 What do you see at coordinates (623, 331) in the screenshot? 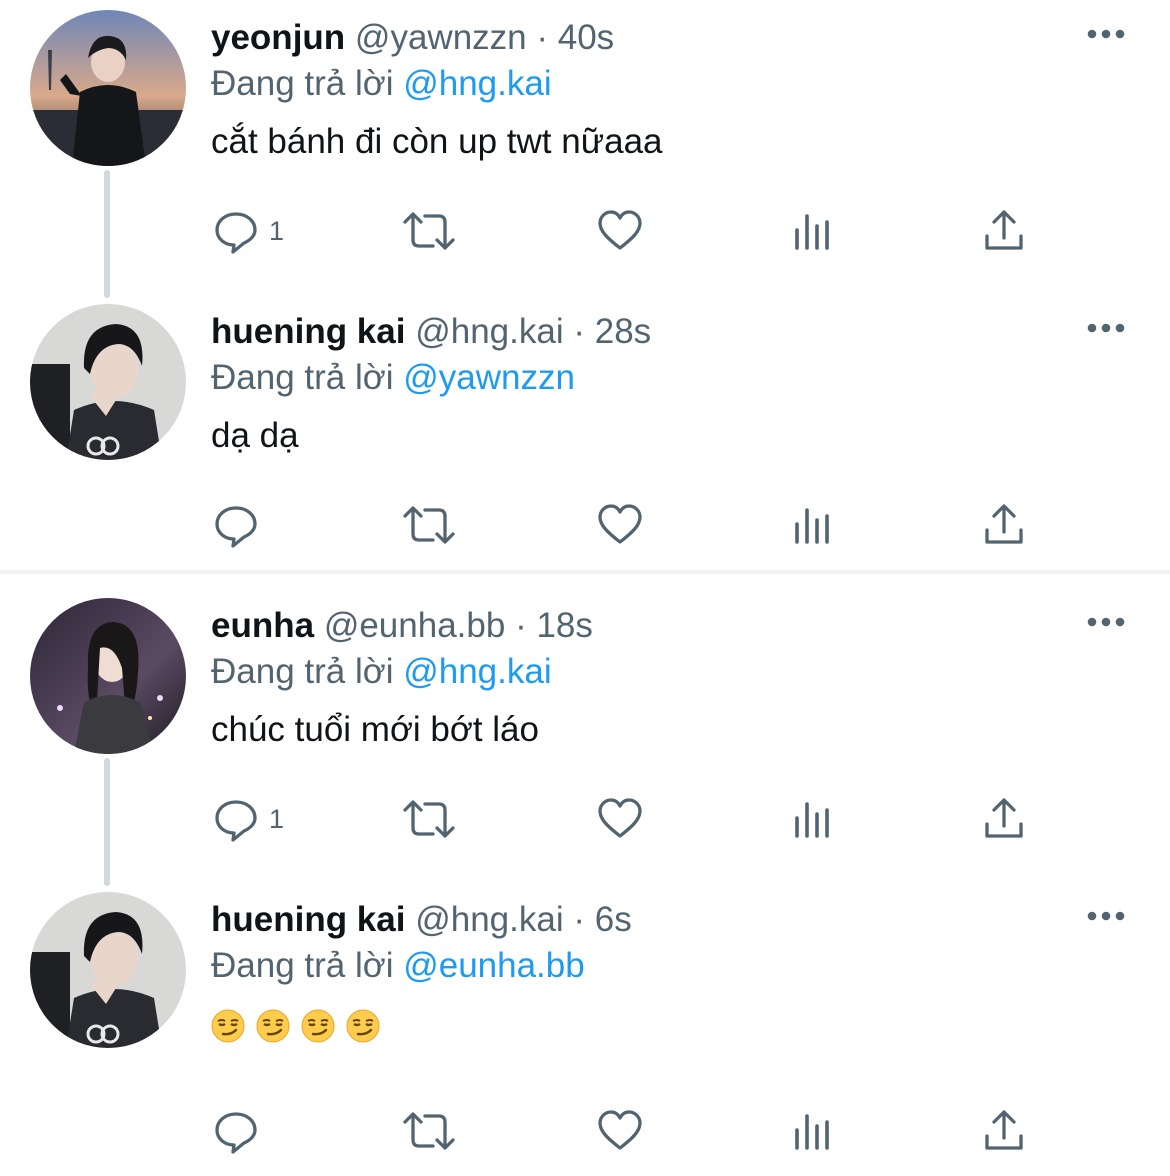
I see `timestamp: 28s` at bounding box center [623, 331].